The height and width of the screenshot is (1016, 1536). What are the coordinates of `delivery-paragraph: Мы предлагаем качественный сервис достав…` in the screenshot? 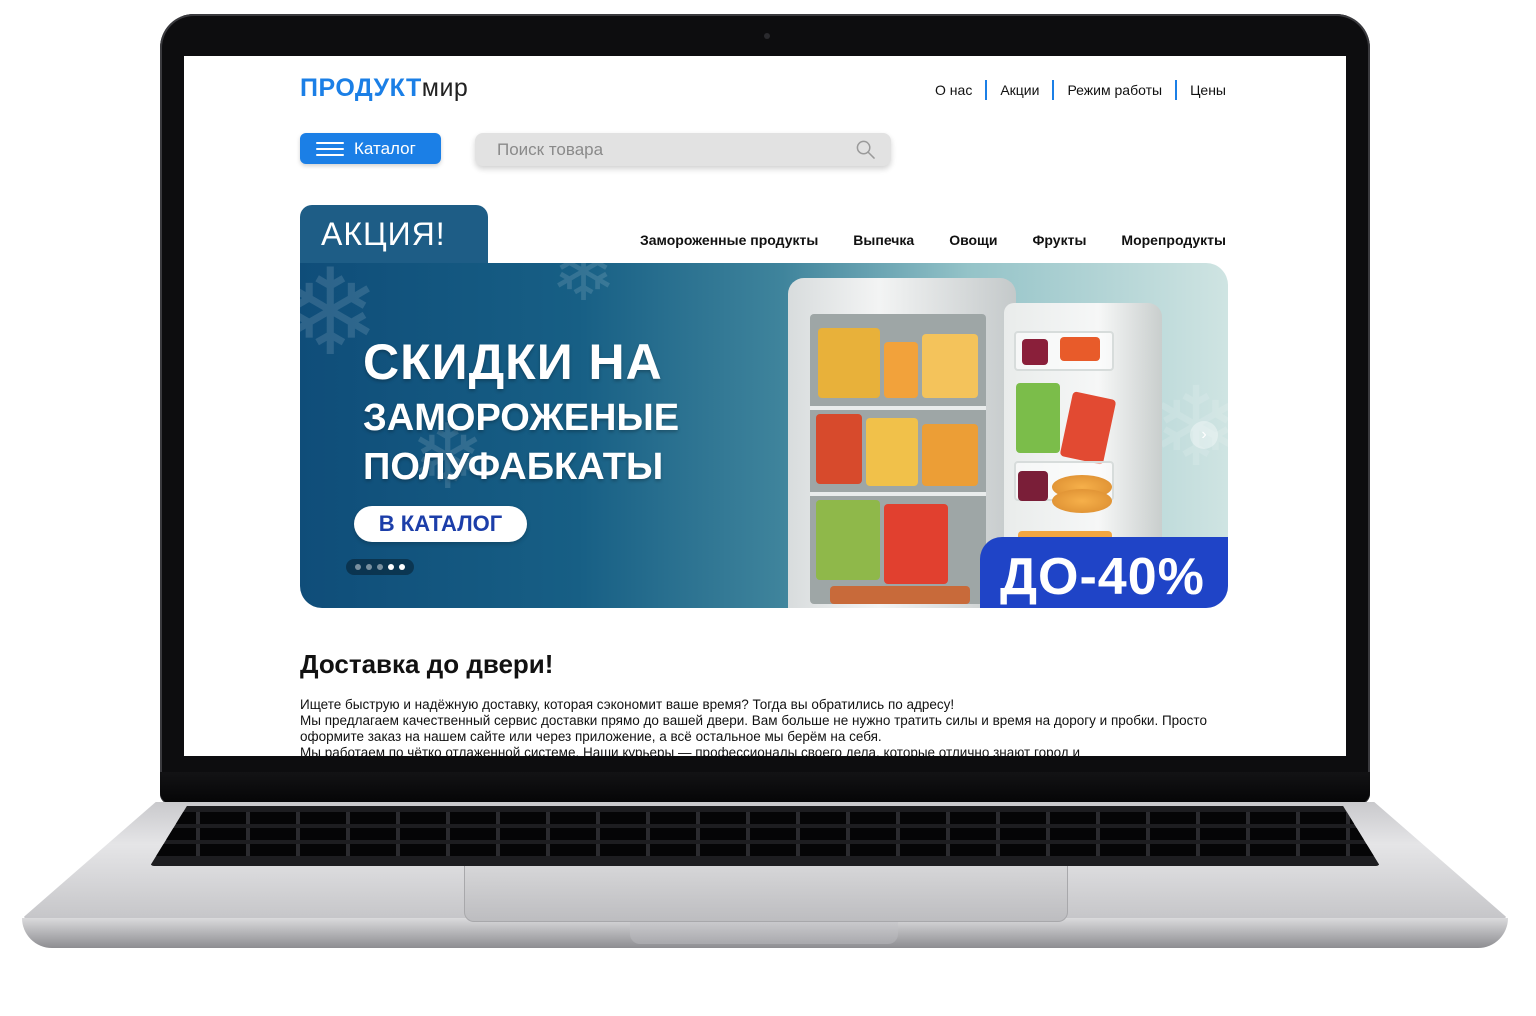 It's located at (753, 728).